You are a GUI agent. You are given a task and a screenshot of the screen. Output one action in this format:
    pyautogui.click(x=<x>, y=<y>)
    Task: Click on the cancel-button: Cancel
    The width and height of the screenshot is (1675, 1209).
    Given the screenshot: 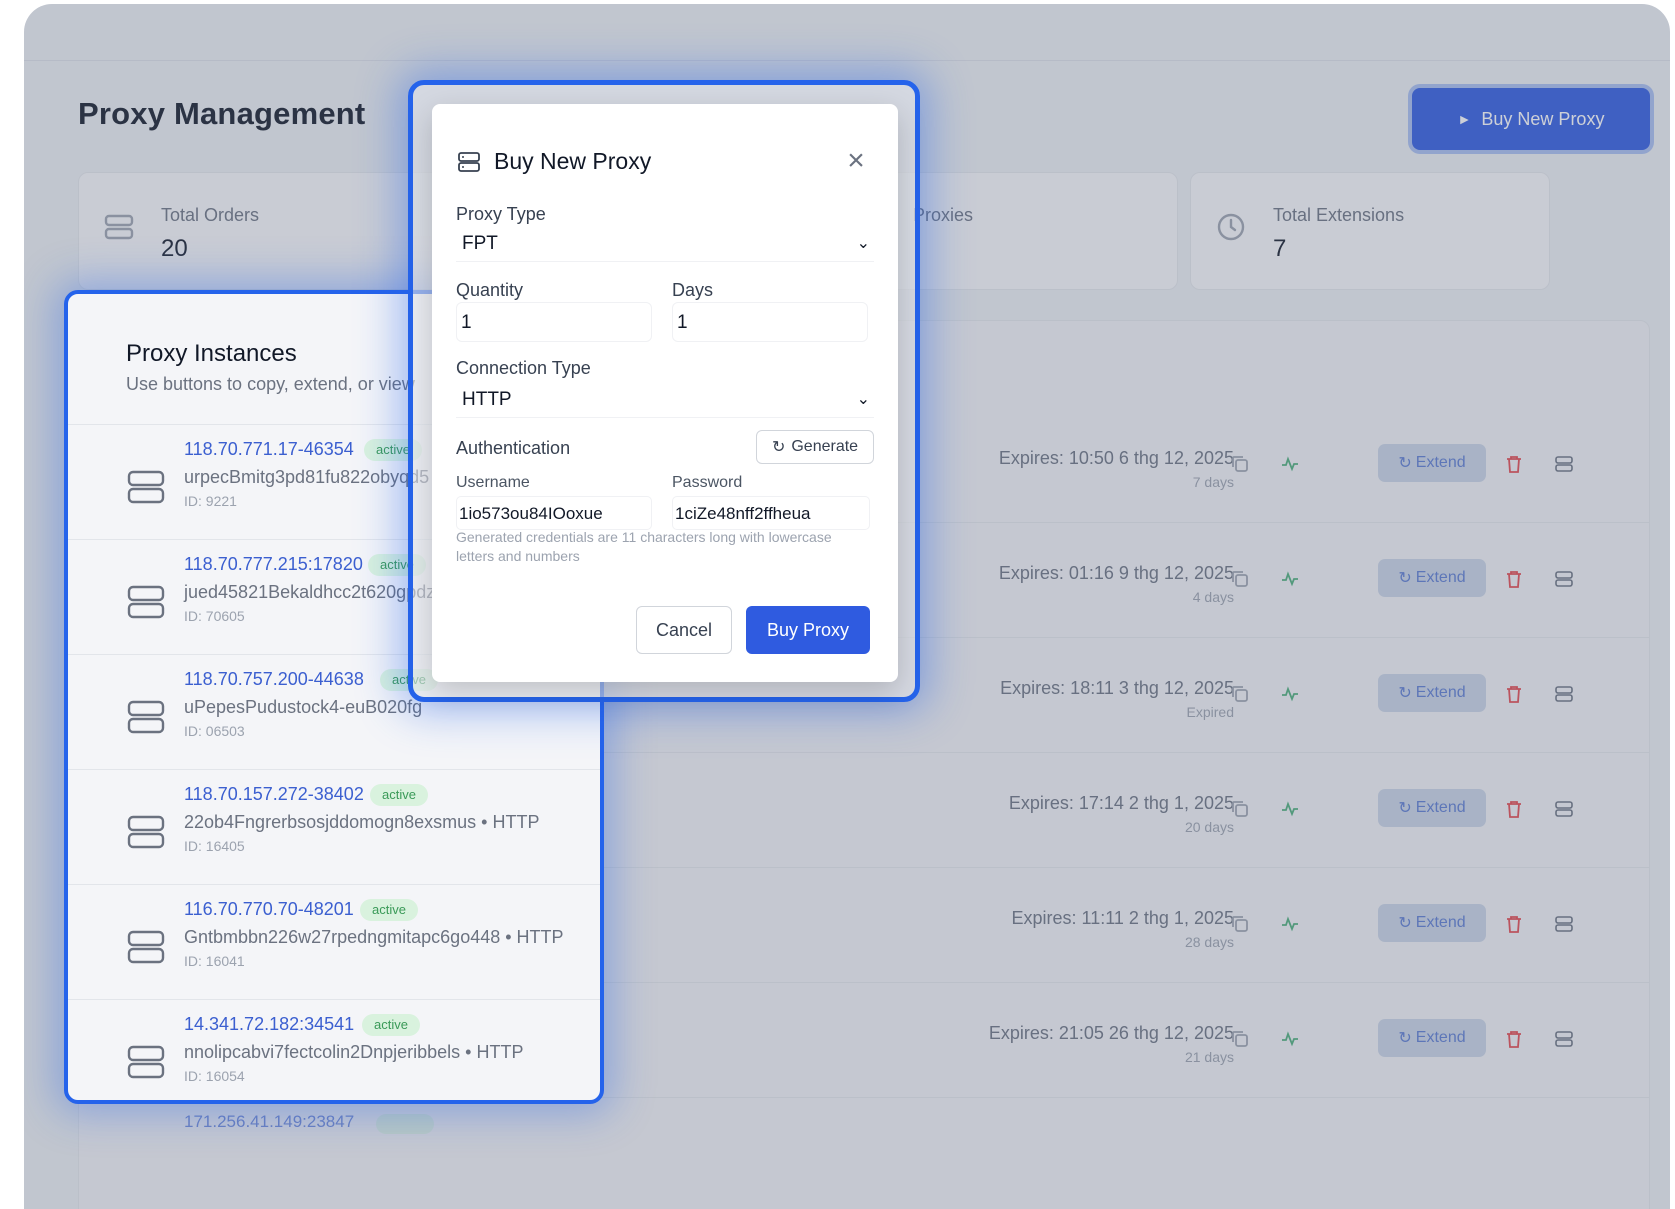 What is the action you would take?
    pyautogui.click(x=684, y=630)
    